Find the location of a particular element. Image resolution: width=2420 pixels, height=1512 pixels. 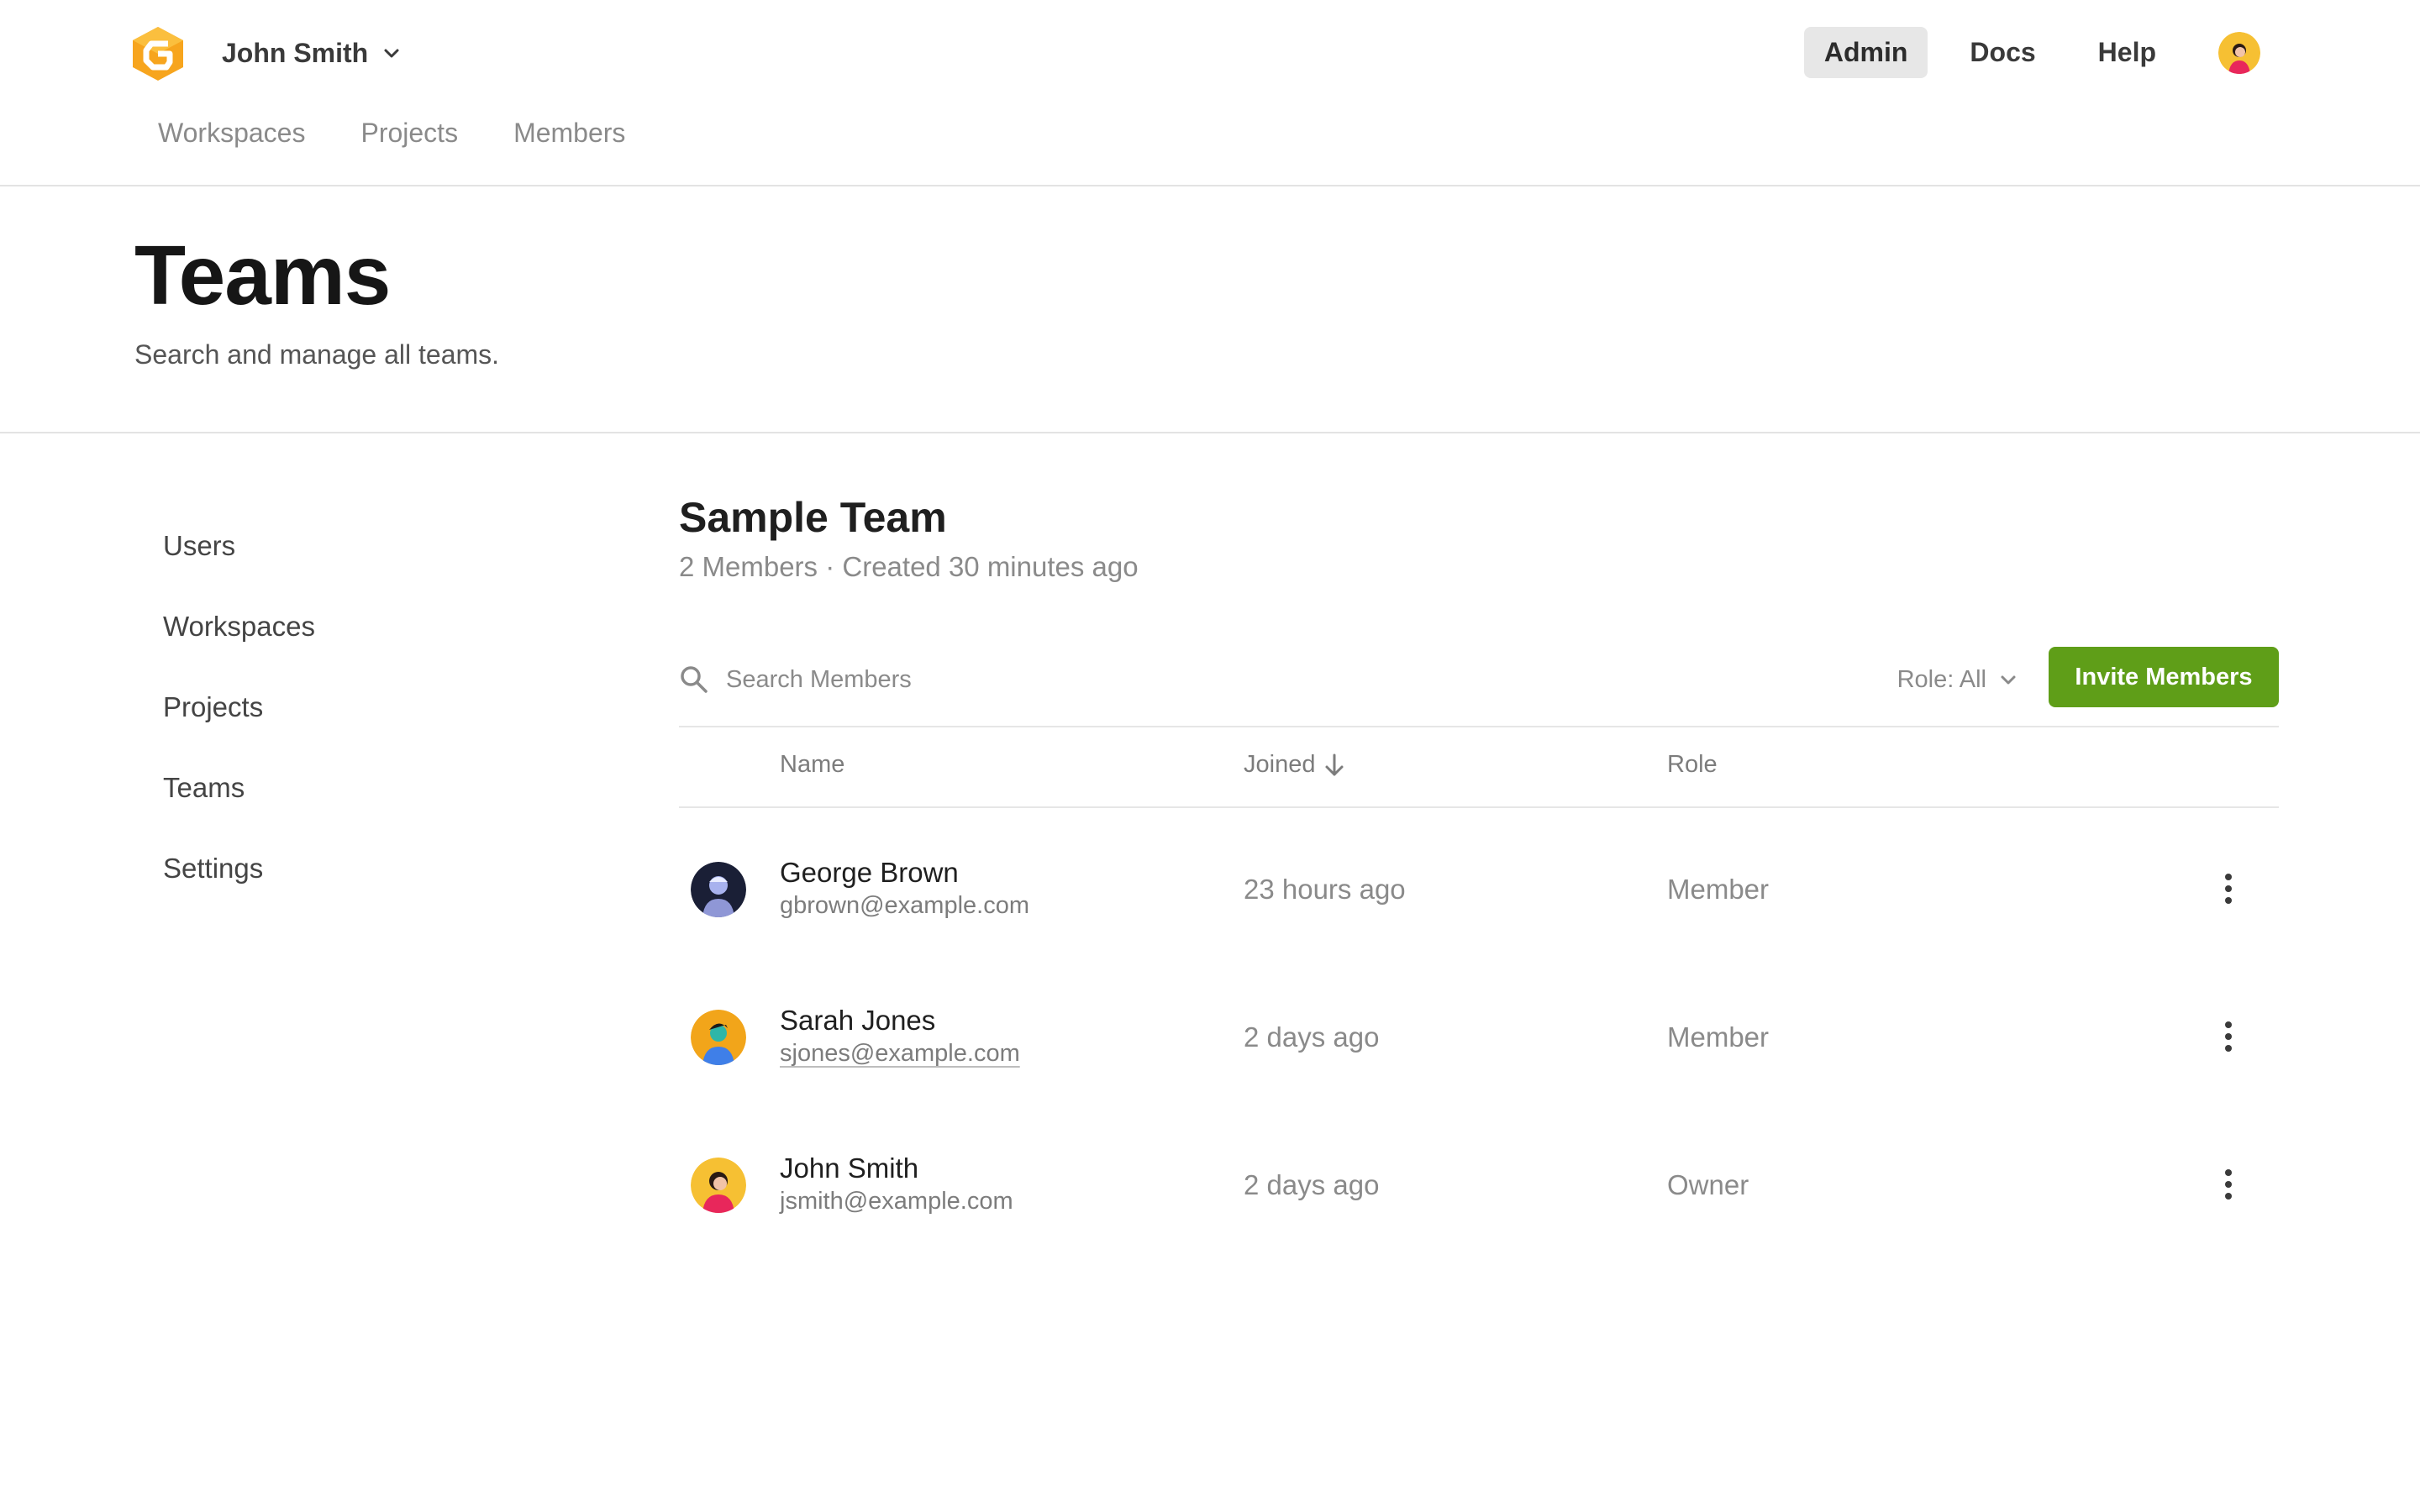

sub-nav: Workspaces Projects Members is located at coordinates (391, 133).